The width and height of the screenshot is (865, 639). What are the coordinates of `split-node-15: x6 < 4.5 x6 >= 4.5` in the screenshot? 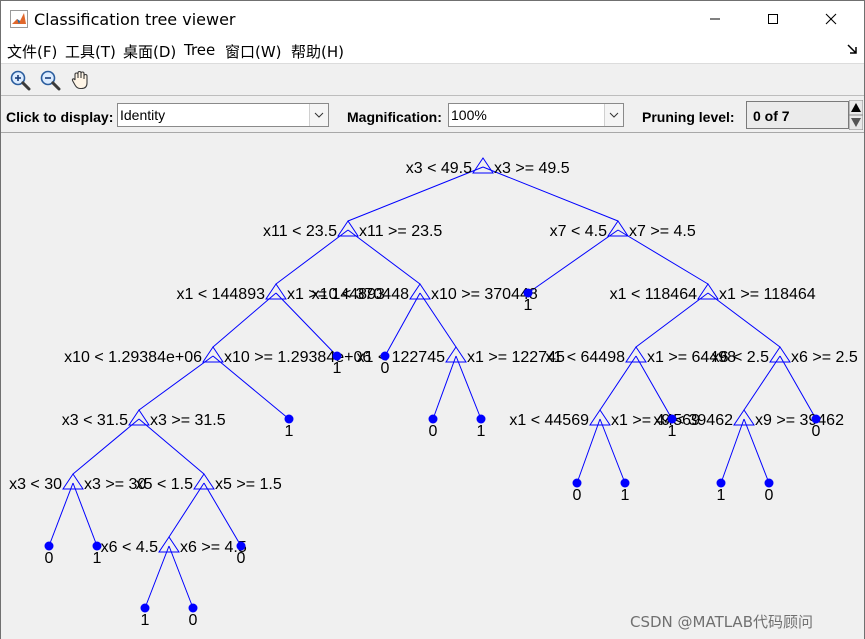 It's located at (174, 546).